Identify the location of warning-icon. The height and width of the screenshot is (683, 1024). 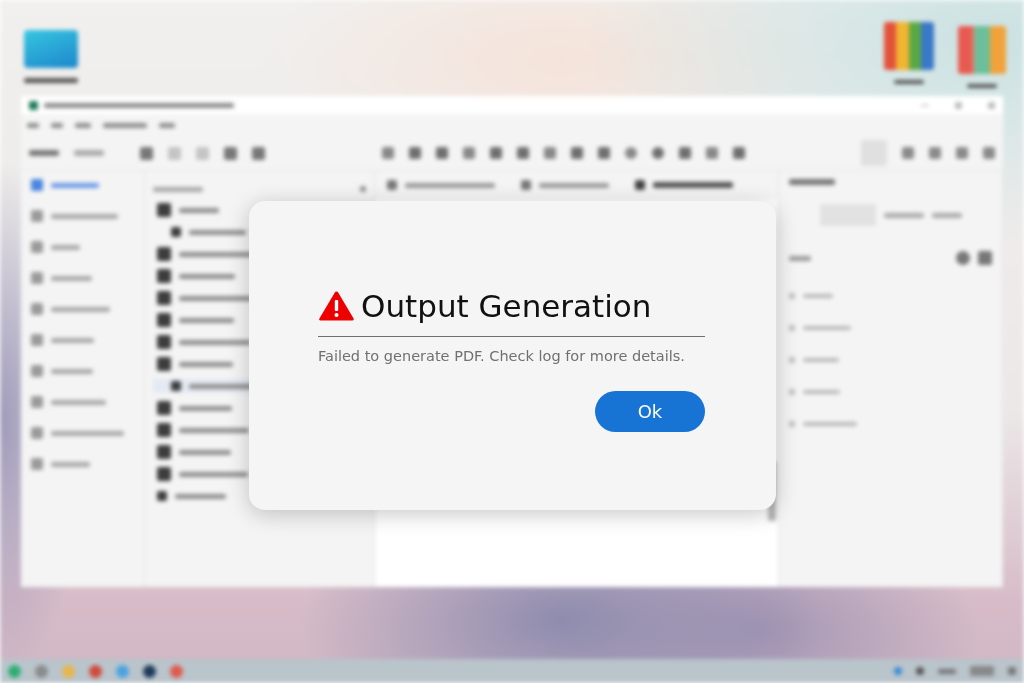
(336, 306).